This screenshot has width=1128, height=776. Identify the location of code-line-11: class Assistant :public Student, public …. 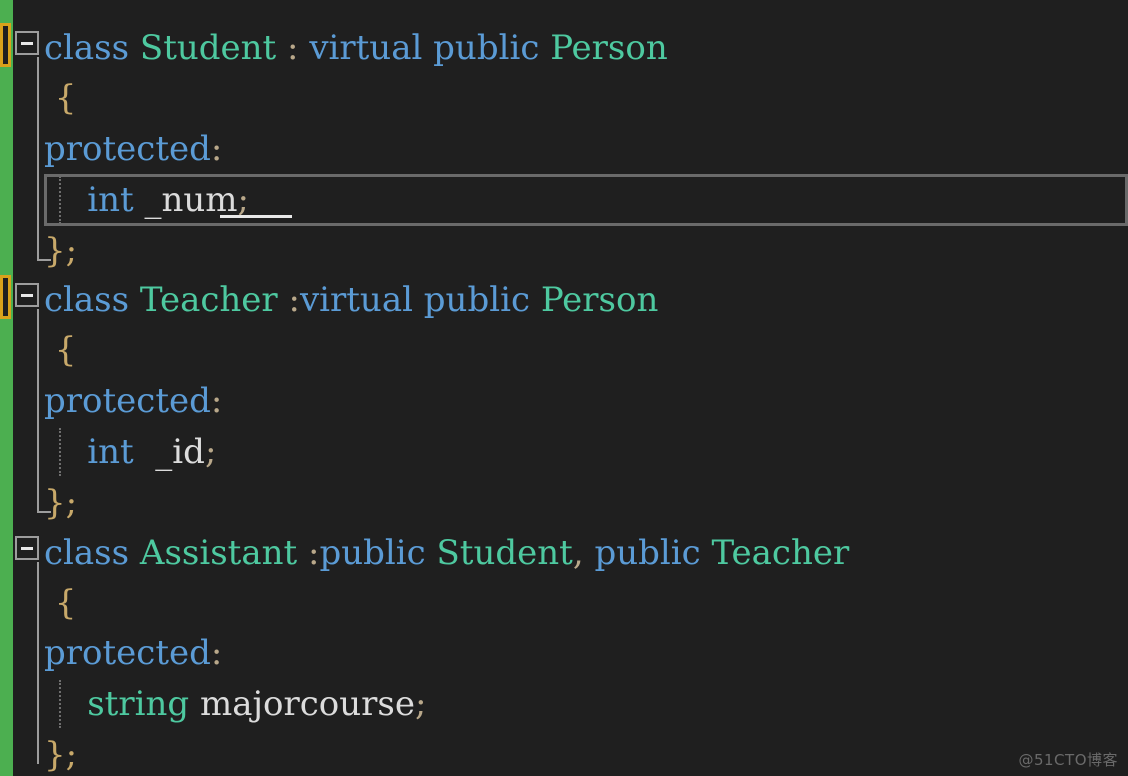
(446, 553).